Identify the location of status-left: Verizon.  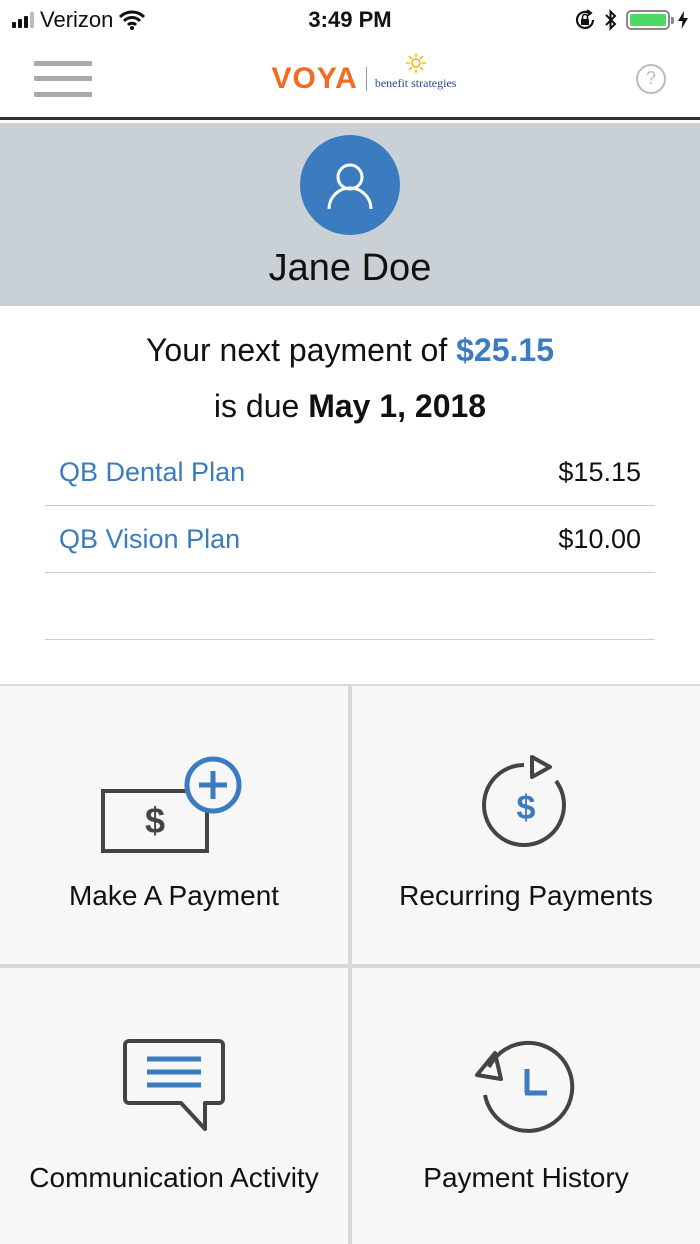
(127, 20).